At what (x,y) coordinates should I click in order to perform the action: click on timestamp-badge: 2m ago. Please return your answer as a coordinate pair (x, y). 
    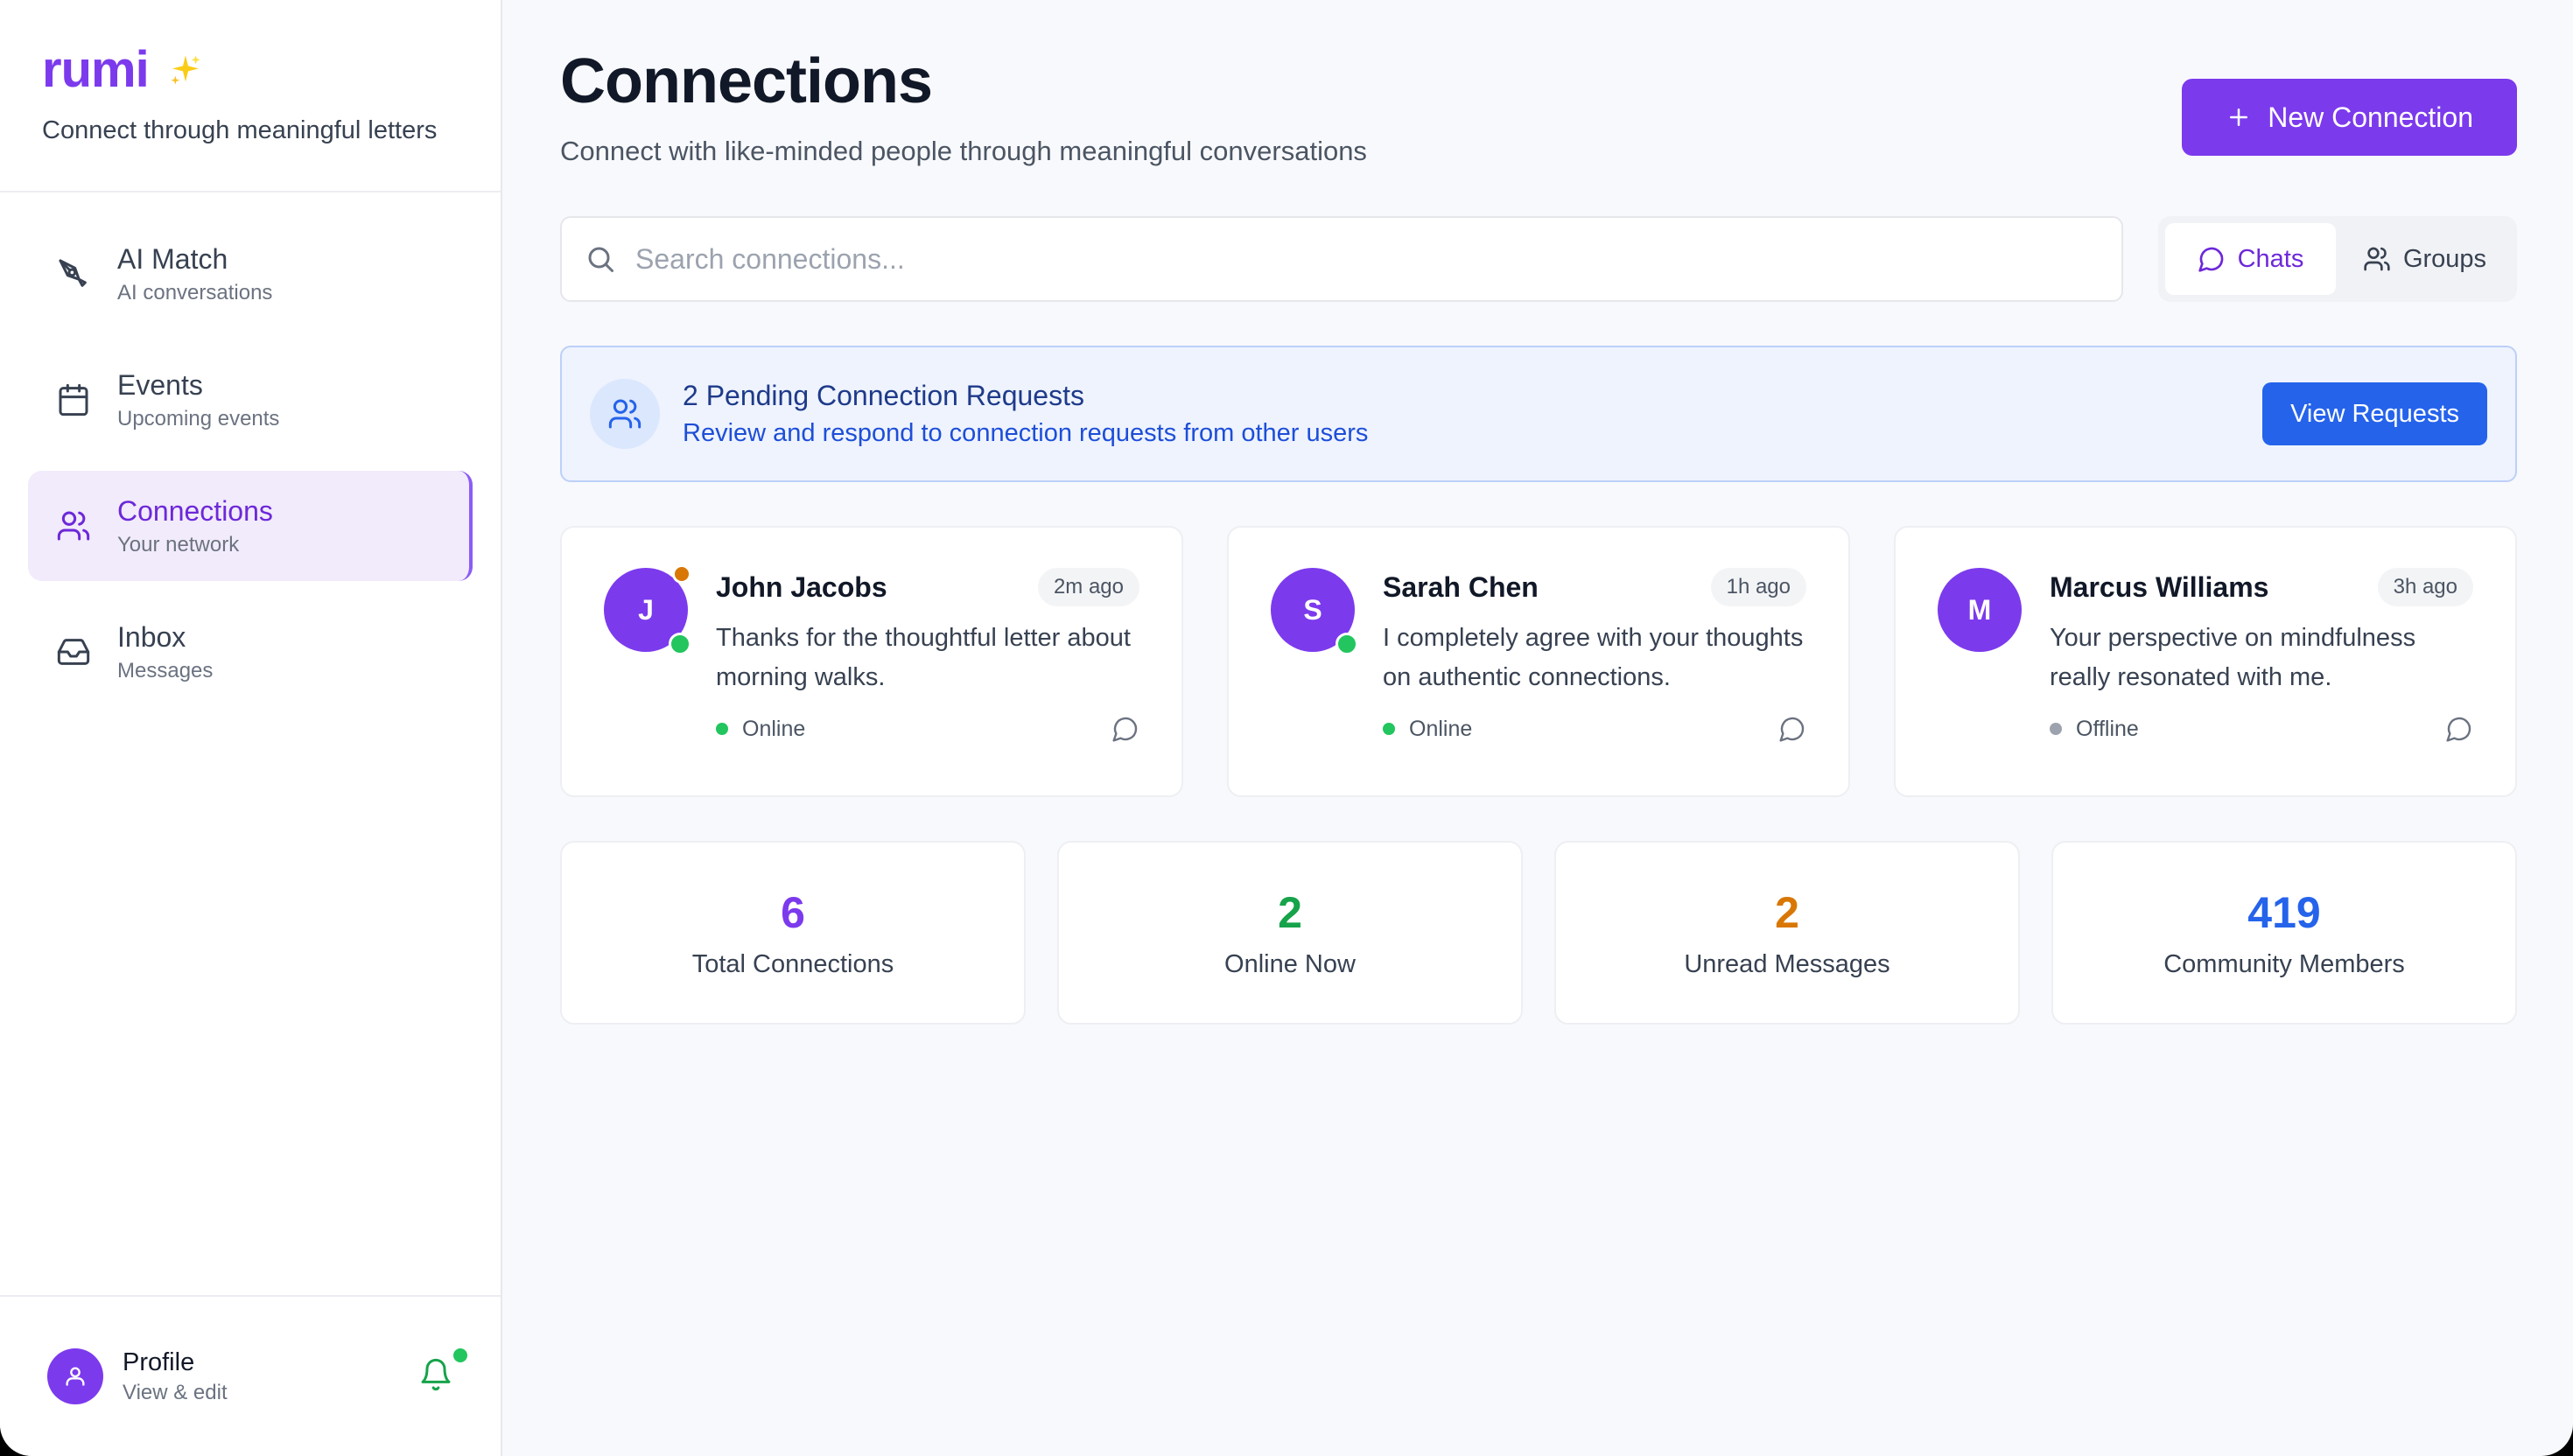
    Looking at the image, I should click on (1088, 587).